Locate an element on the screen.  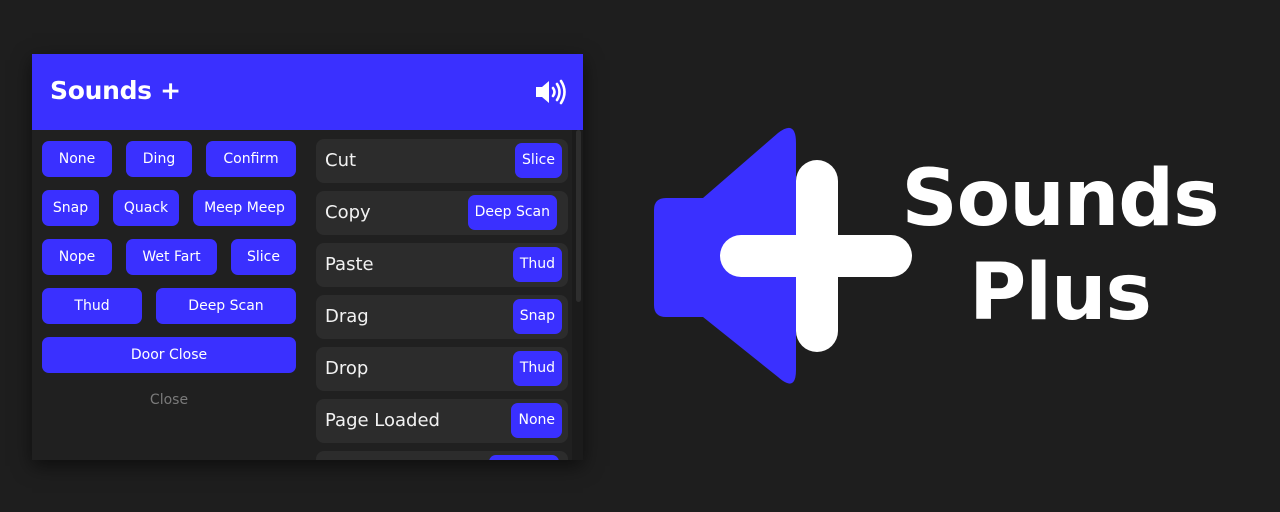
panel-title: Sounds + is located at coordinates (115, 90).